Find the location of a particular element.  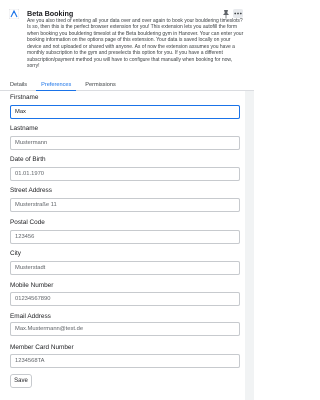

tab-bar: Details Preferences Permissions is located at coordinates (127, 86).